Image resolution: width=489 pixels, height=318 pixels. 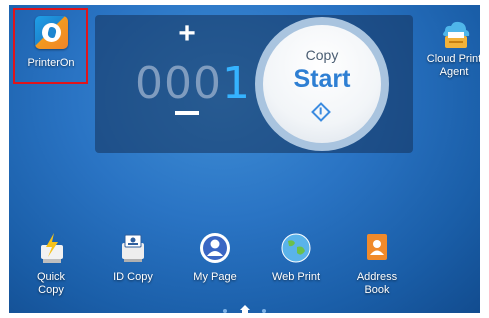 I want to click on printeron-app: PrinterOn, so click(x=51, y=43).